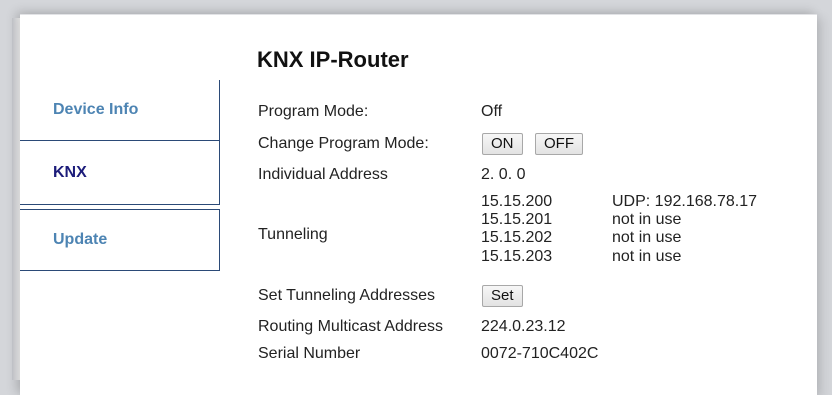 This screenshot has width=832, height=395. Describe the element at coordinates (684, 201) in the screenshot. I see `tunneling-status: UDP: 192.168.78.17` at that location.